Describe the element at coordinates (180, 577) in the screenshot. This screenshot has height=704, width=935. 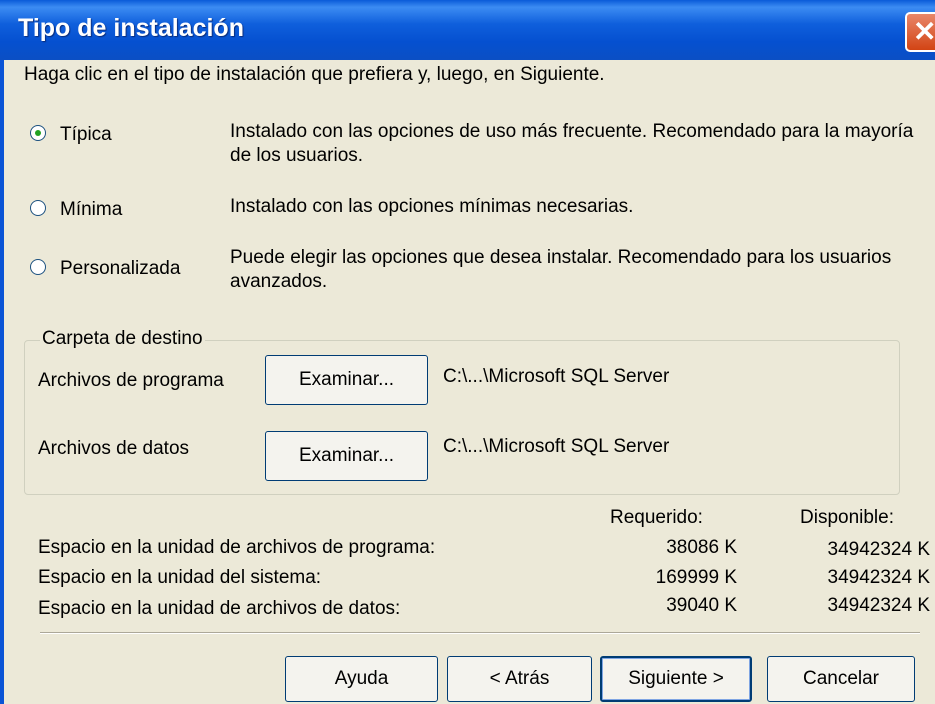
I see `space-row-label: Espacio en la unidad del sistema:` at that location.